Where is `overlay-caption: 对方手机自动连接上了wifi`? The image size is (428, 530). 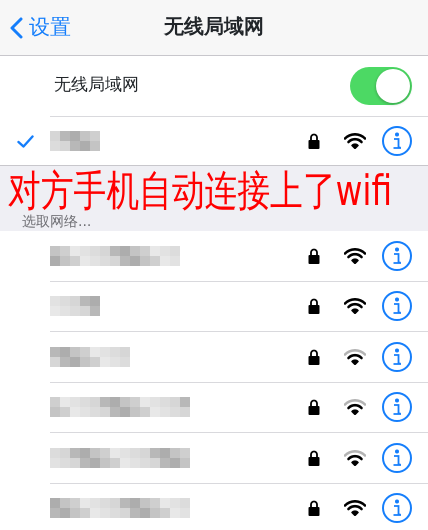
overlay-caption: 对方手机自动连接上了wifi is located at coordinates (200, 191).